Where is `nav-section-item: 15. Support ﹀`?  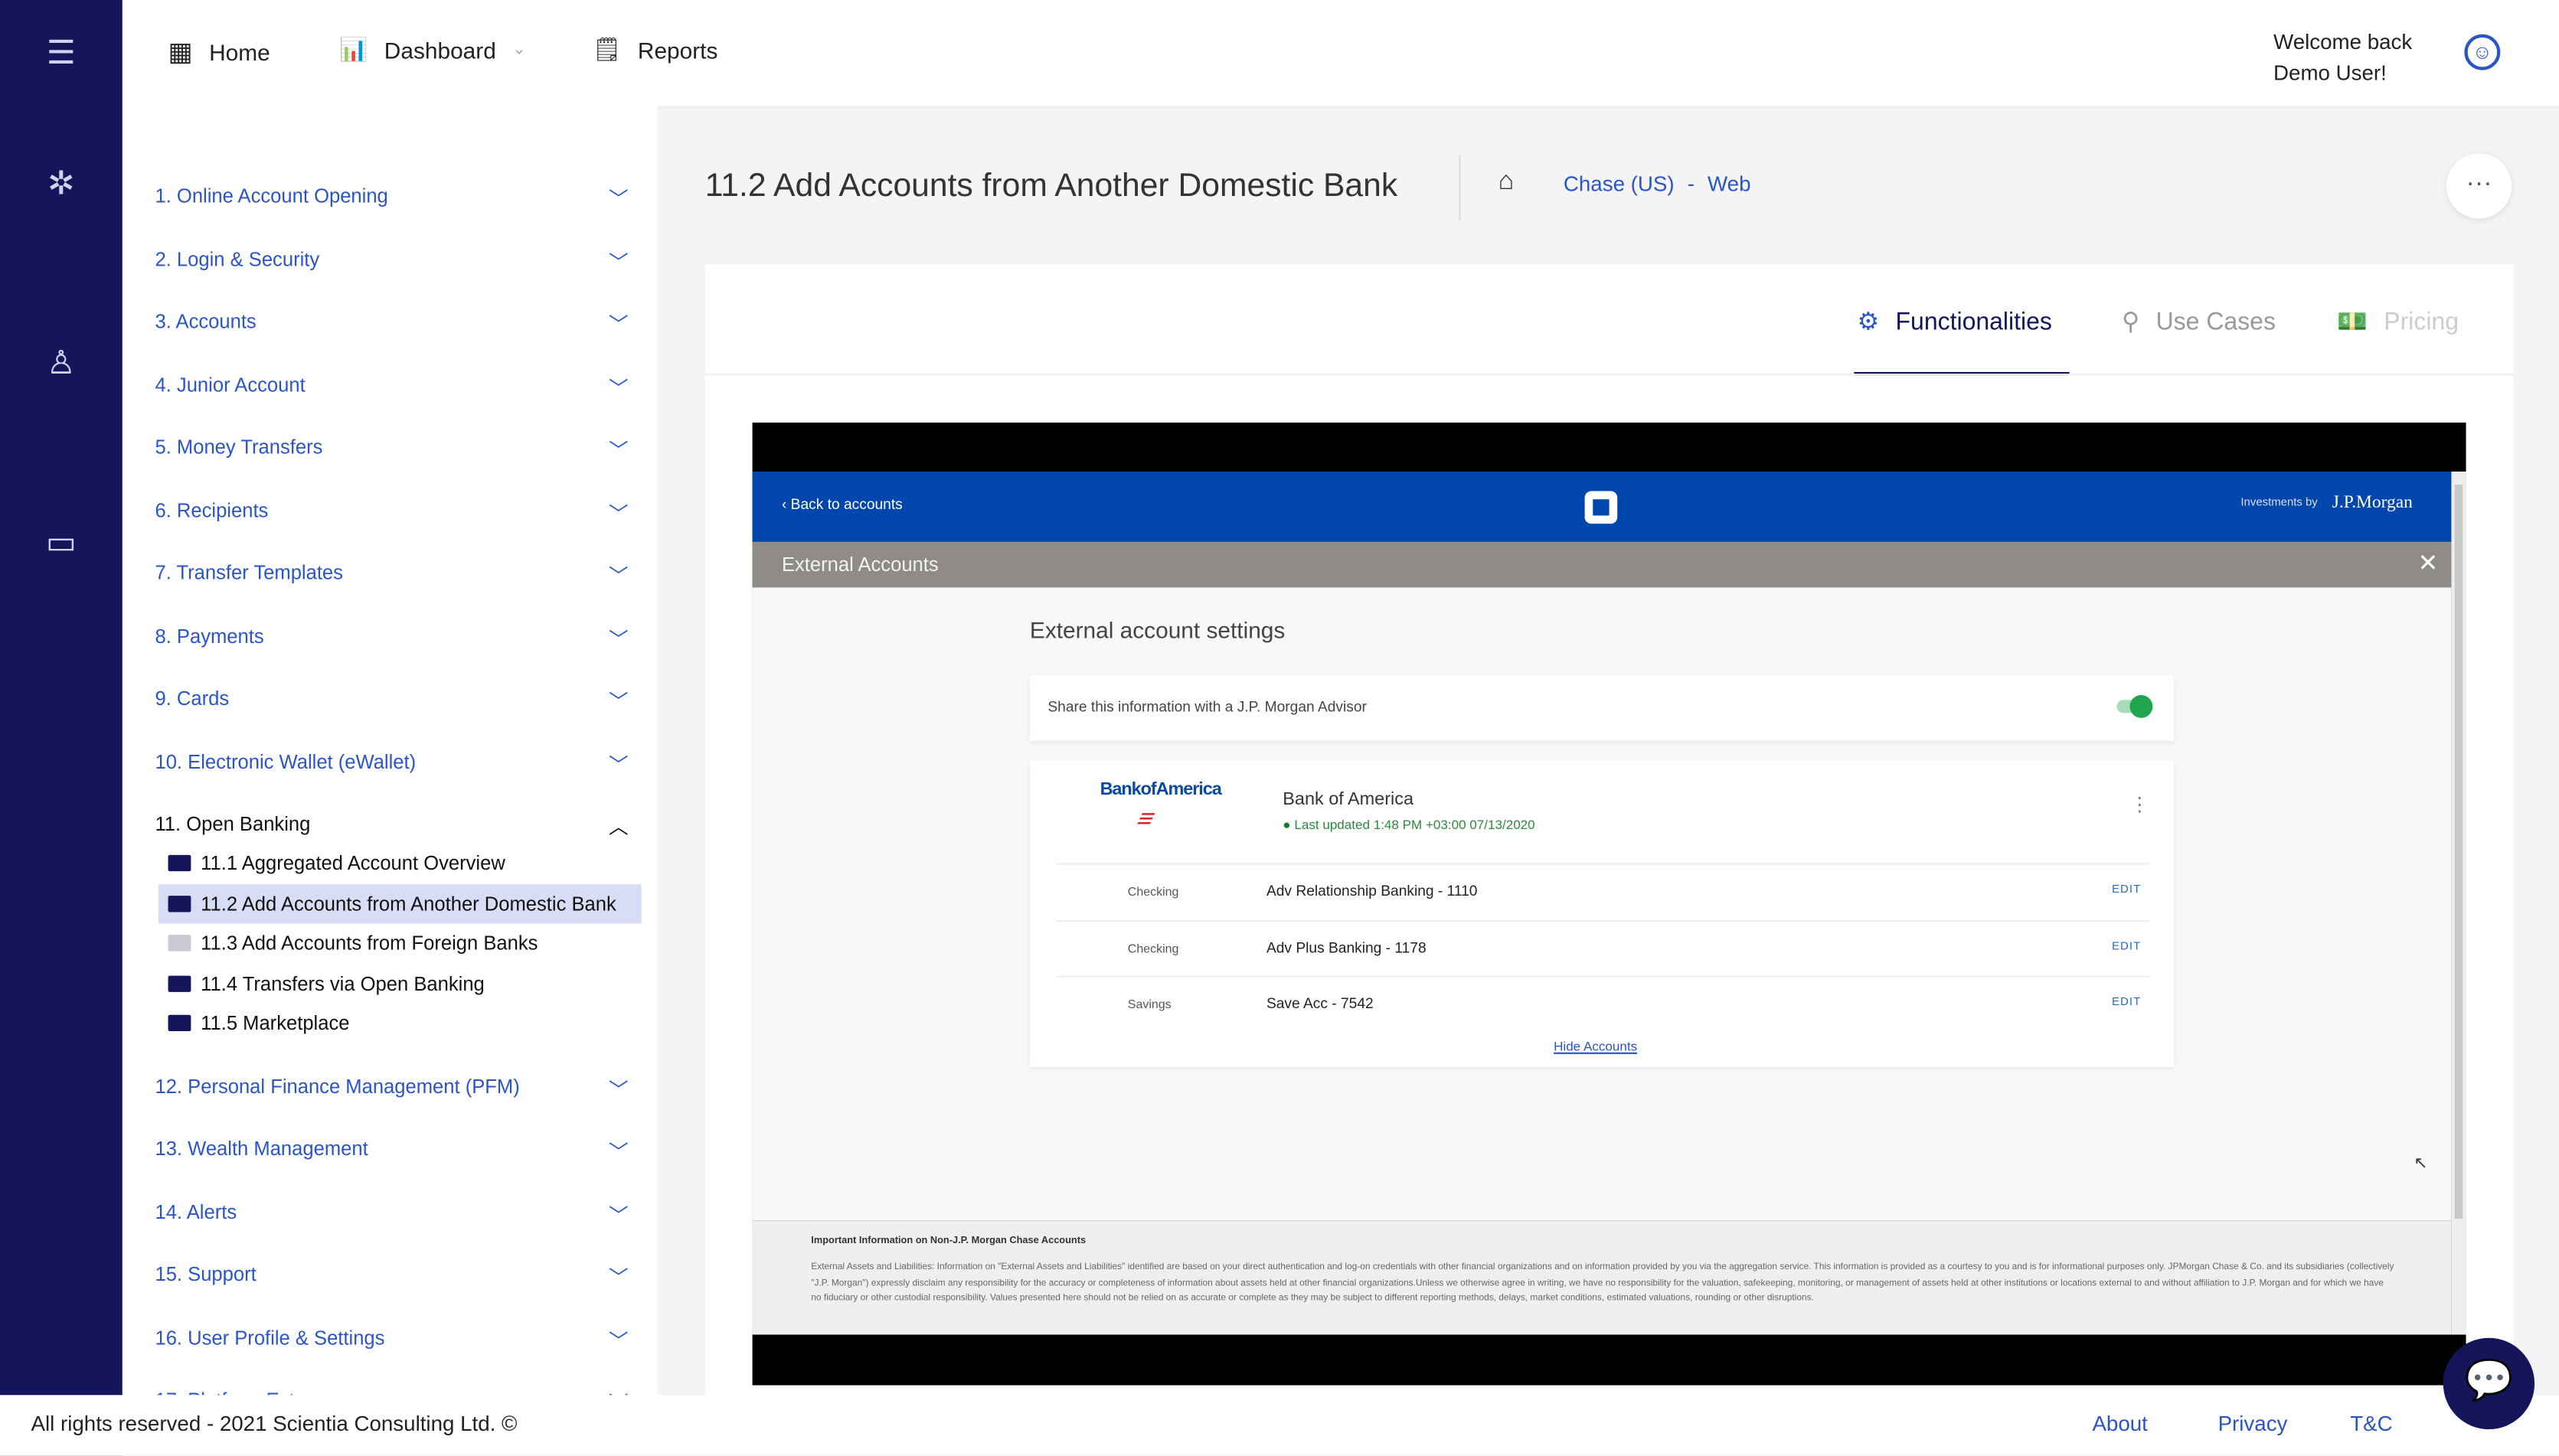
nav-section-item: 15. Support ﹀ is located at coordinates (391, 1277).